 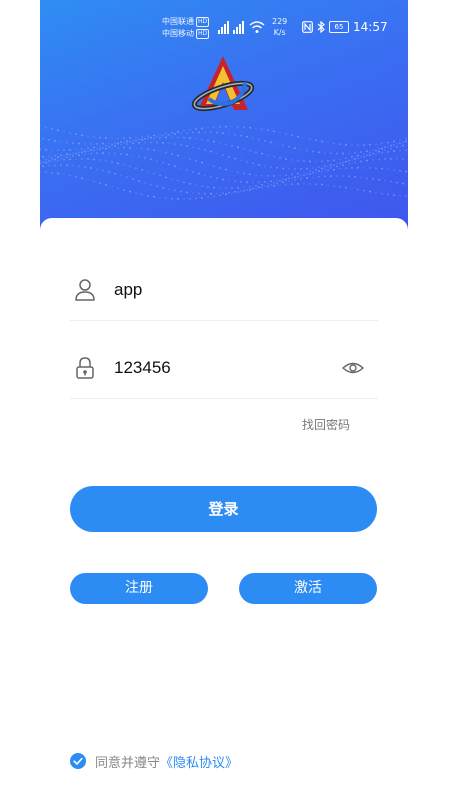 I want to click on eye-icon, so click(x=353, y=368).